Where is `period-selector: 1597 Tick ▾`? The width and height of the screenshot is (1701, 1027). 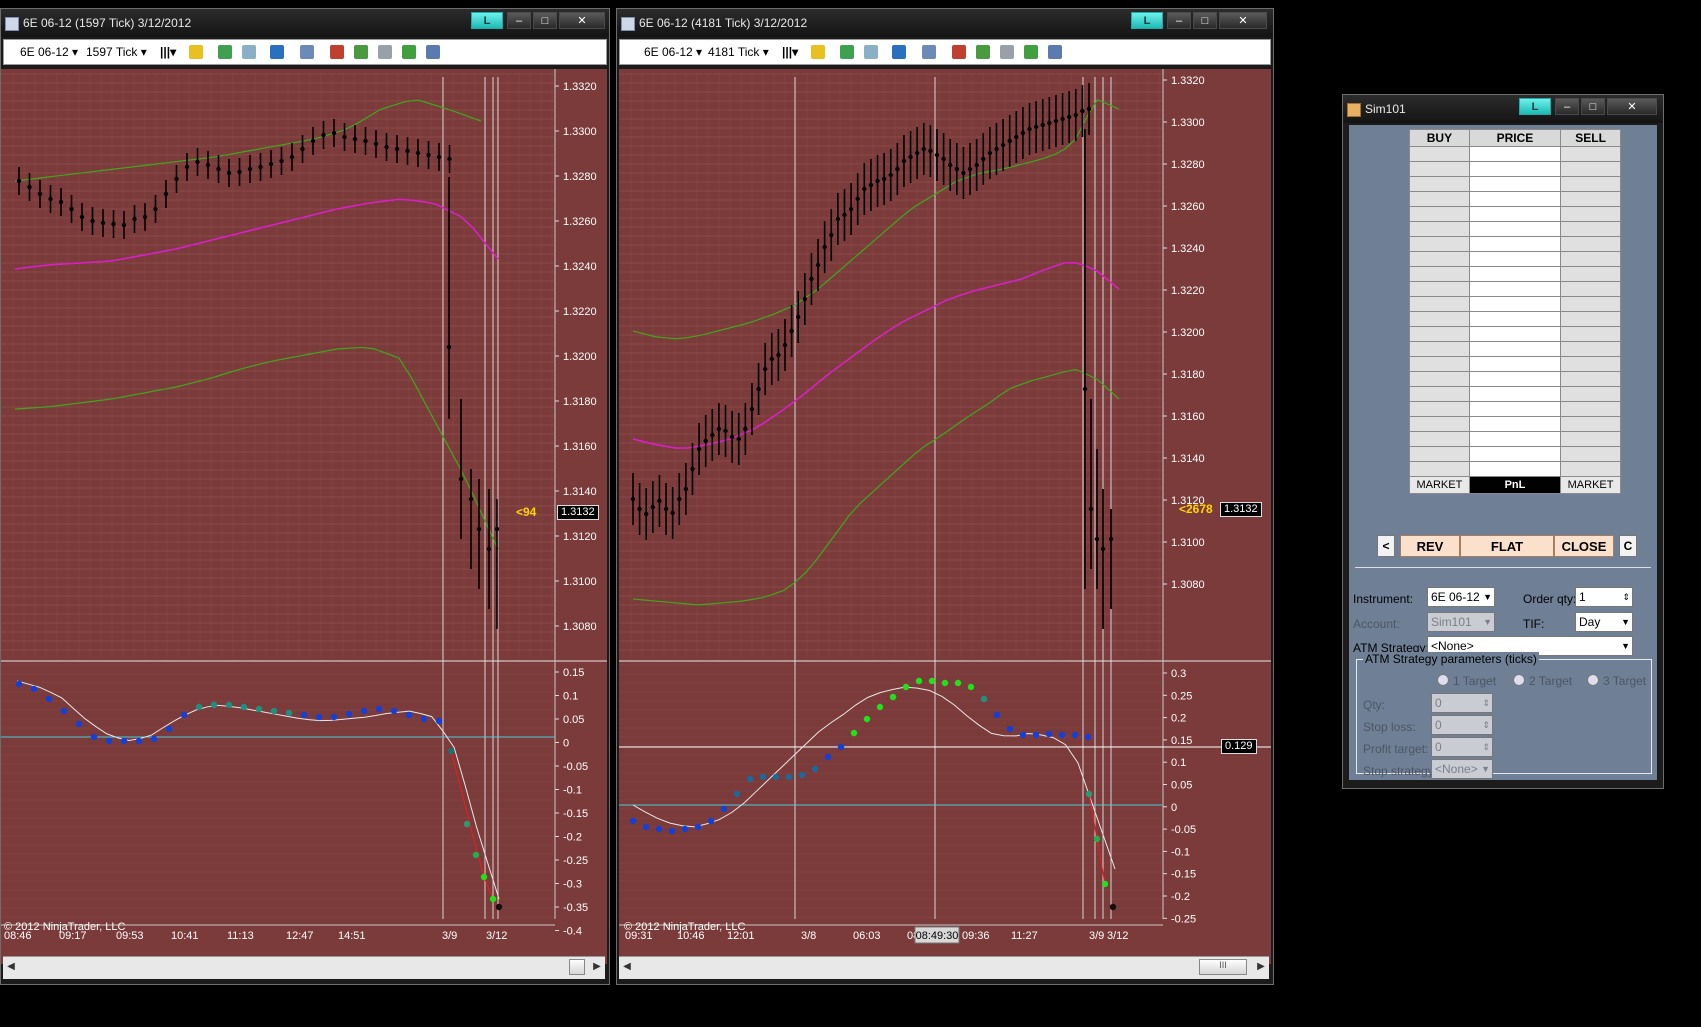
period-selector: 1597 Tick ▾ is located at coordinates (116, 52).